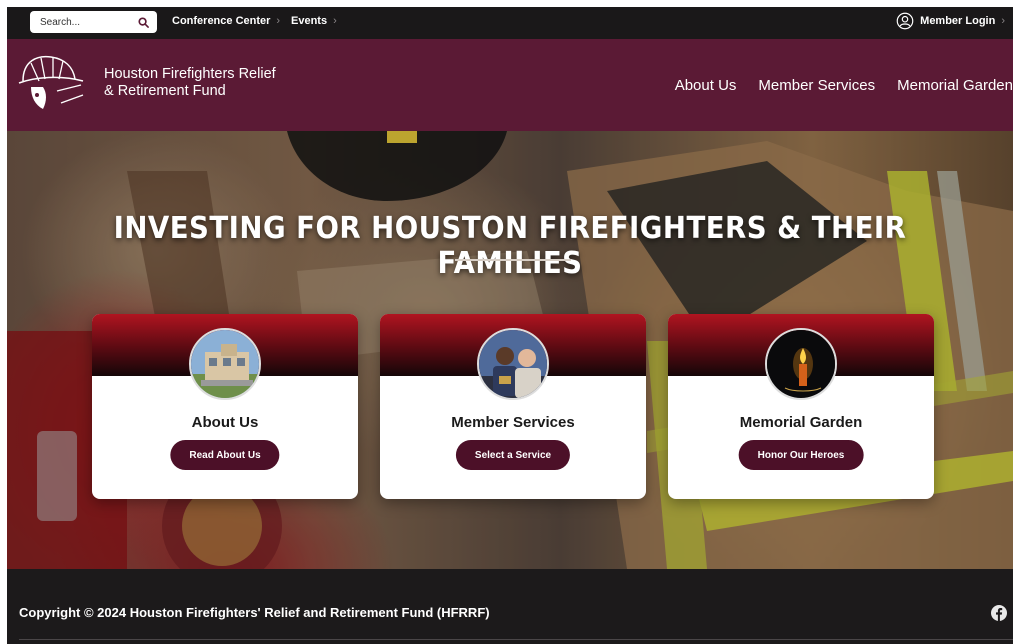  Describe the element at coordinates (190, 74) in the screenshot. I see `org-name-line1: Houston Firefighters Relief` at that location.